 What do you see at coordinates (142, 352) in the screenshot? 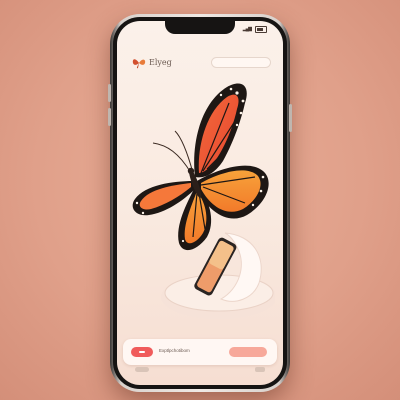
I see `record-button` at bounding box center [142, 352].